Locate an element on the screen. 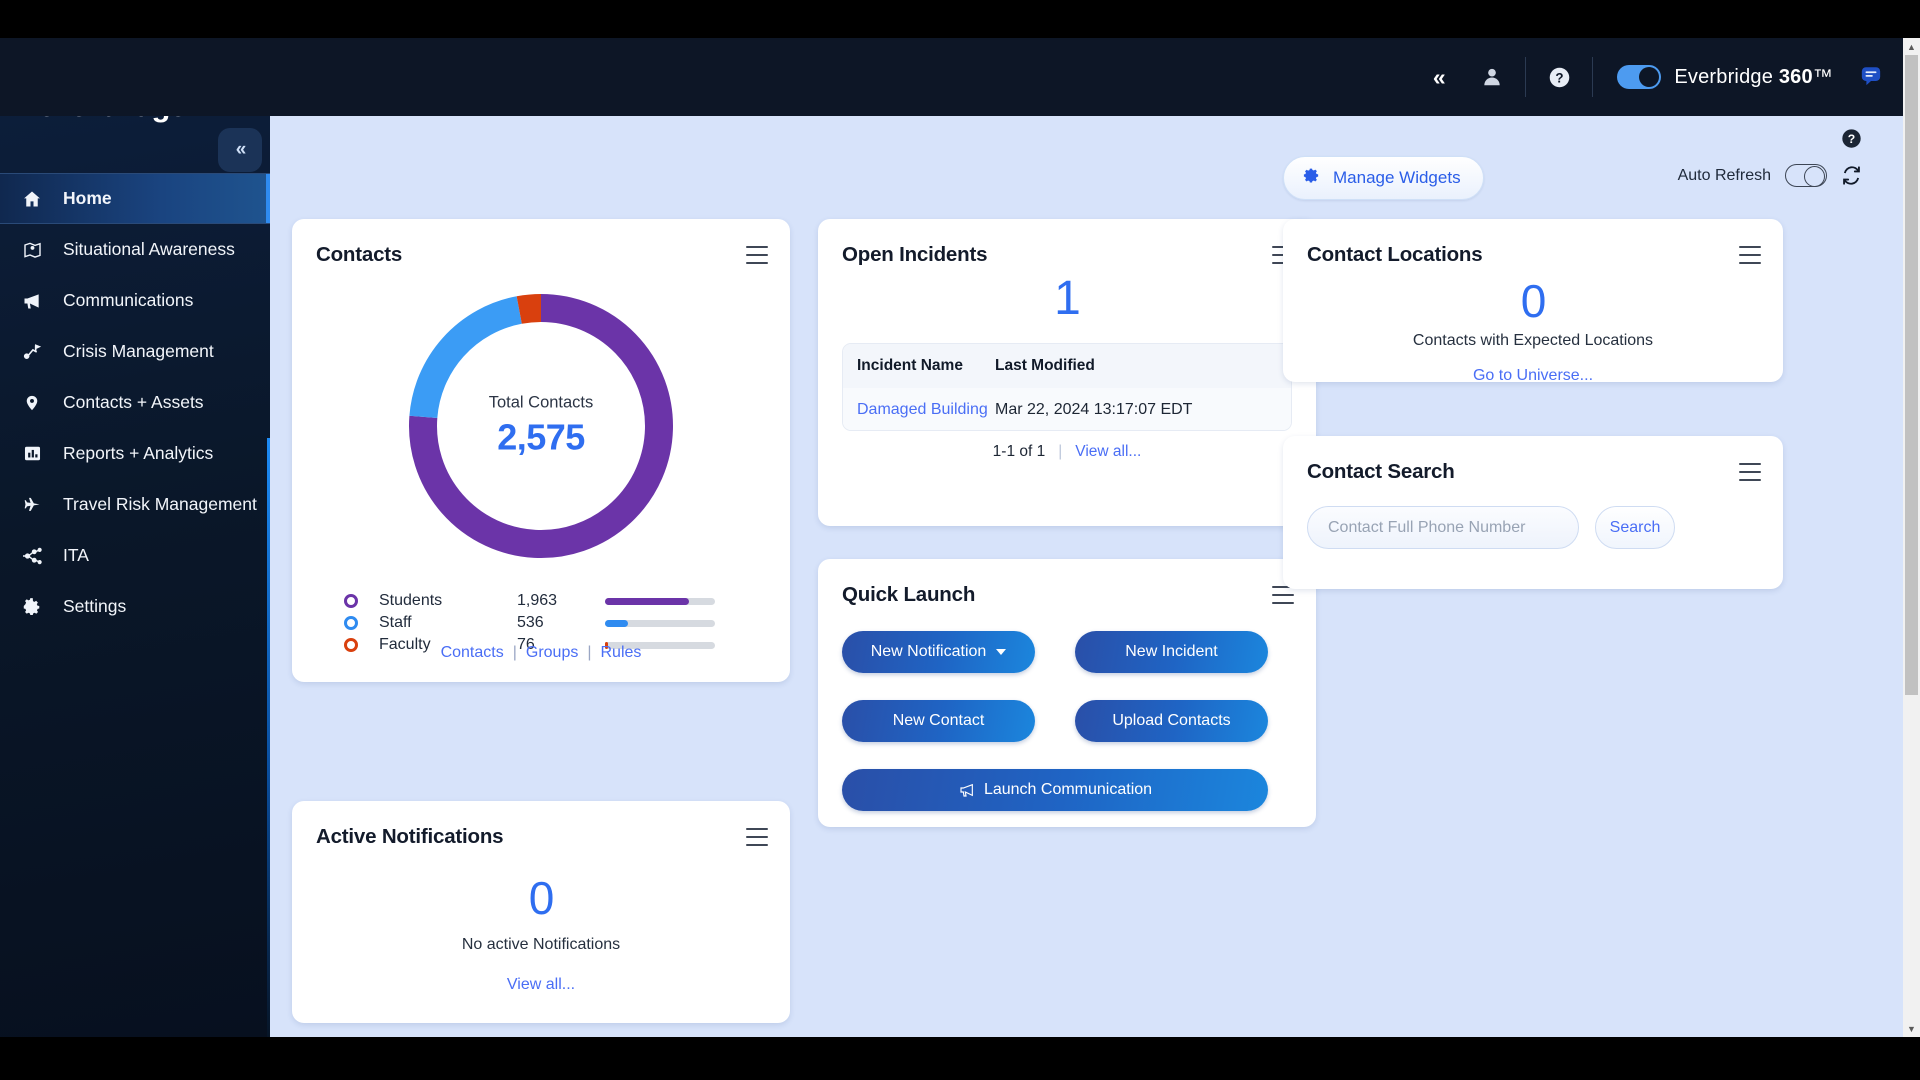 This screenshot has height=1080, width=1920. sidebar-item-situational-awareness: Situational Awareness is located at coordinates (135, 249).